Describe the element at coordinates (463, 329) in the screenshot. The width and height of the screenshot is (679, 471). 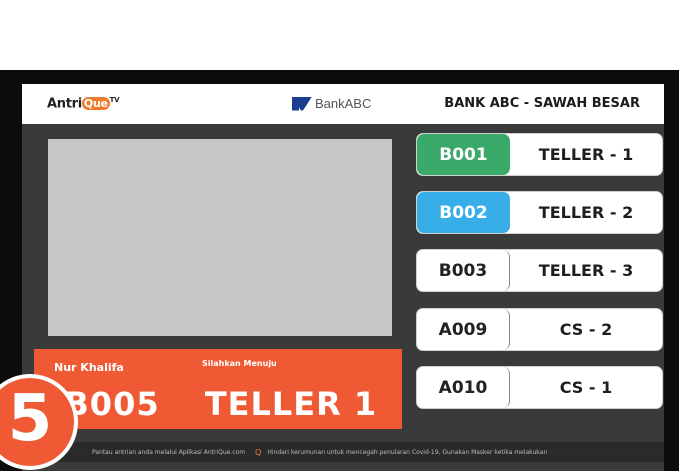
I see `queue-code: A009` at that location.